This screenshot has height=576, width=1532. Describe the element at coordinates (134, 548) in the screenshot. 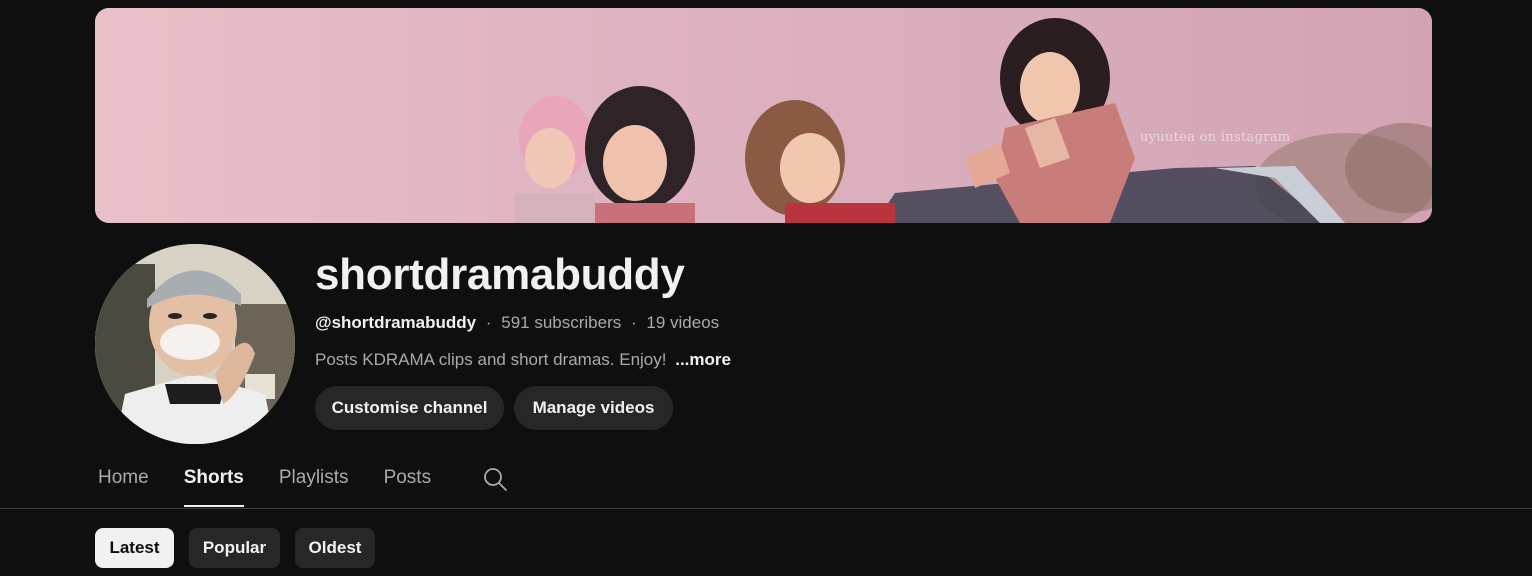

I see `sort-chip-latest: Latest` at that location.